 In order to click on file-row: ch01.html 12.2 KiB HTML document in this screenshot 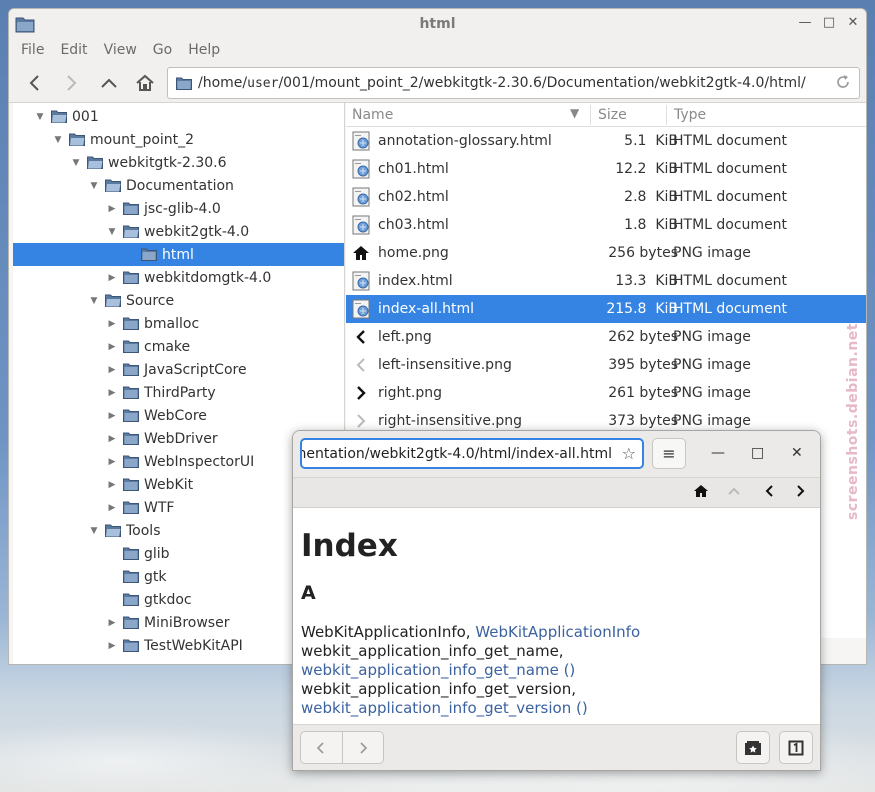, I will do `click(606, 169)`.